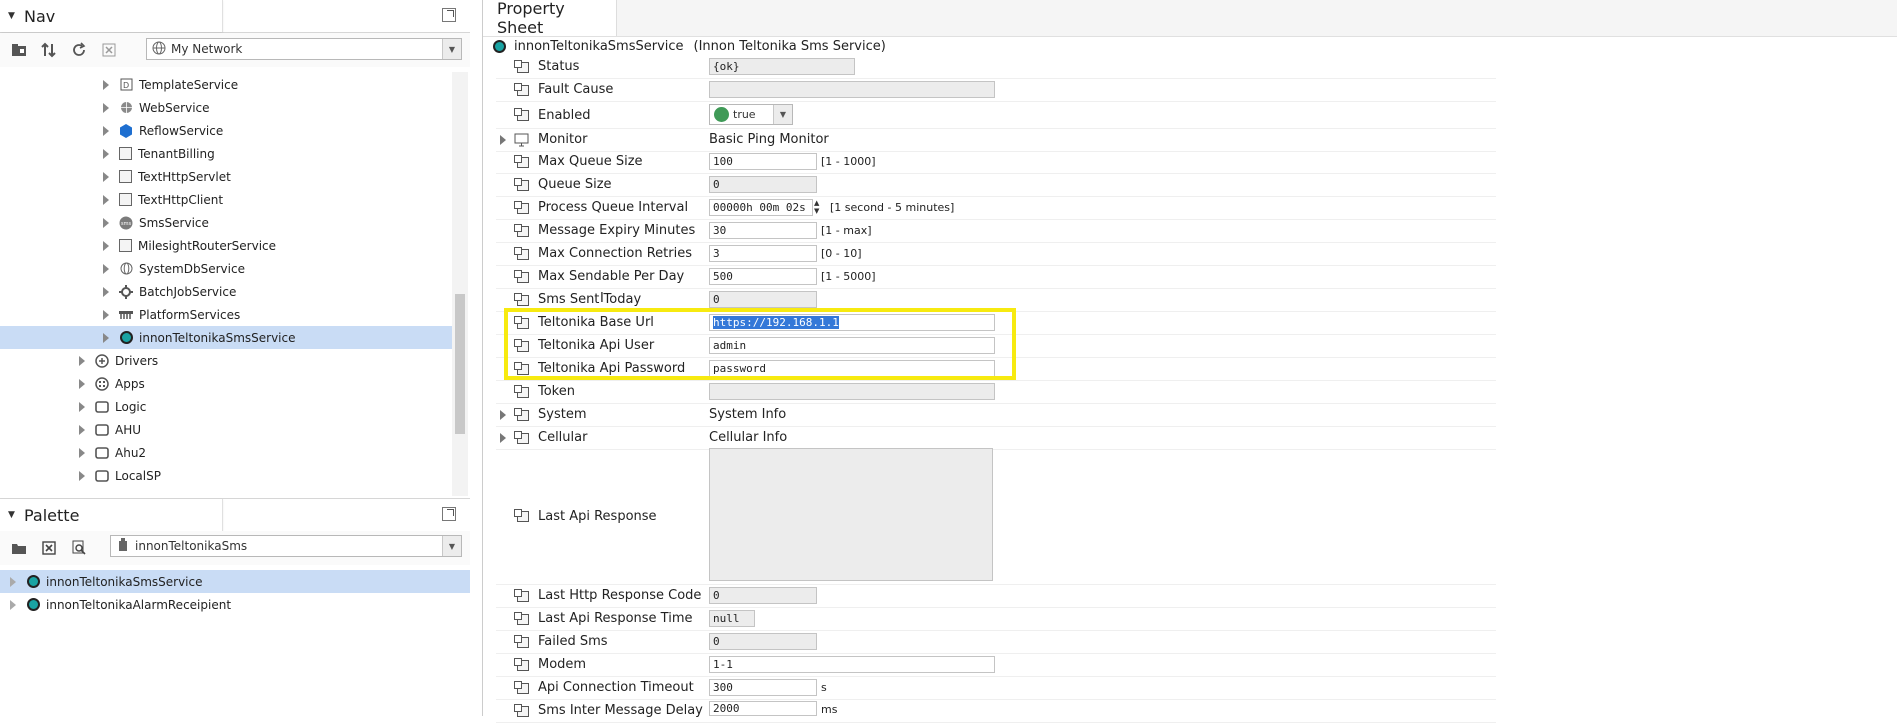  I want to click on find-icon, so click(79, 548).